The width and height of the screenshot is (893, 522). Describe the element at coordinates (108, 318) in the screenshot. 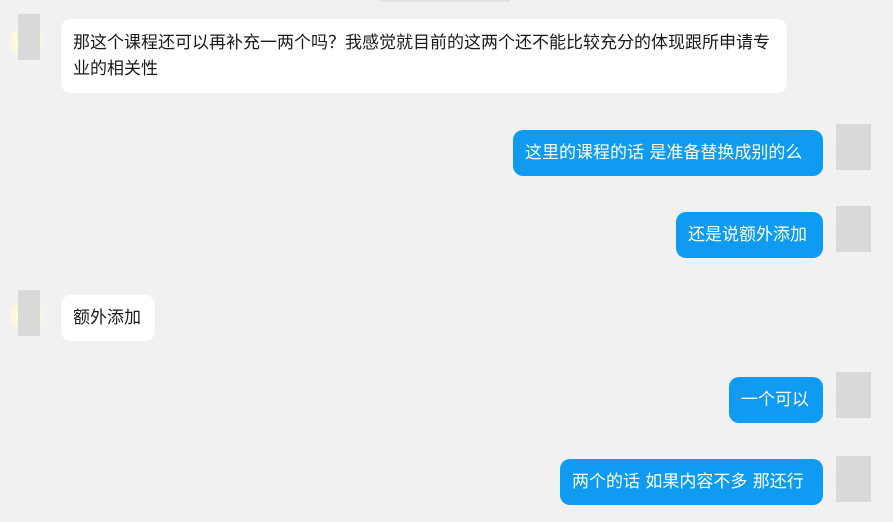

I see `message-bubble: 额外添加` at that location.